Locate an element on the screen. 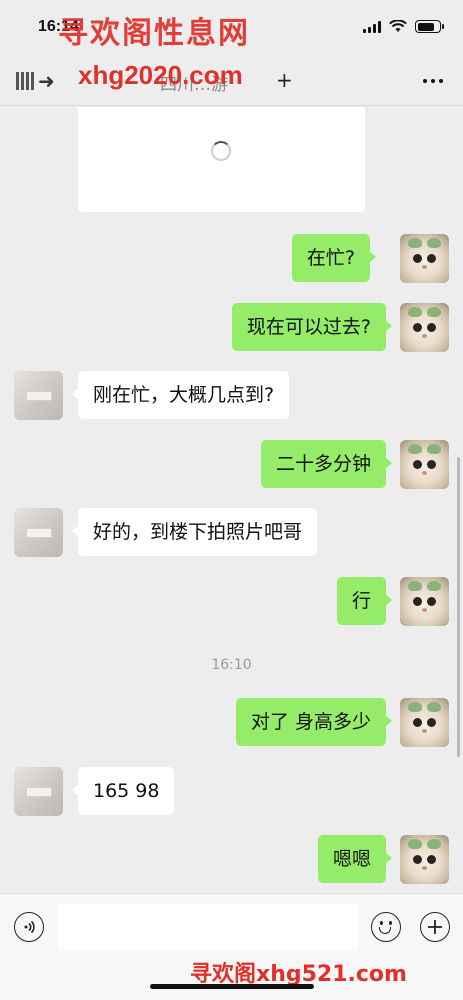 Image resolution: width=463 pixels, height=1000 pixels. message-bubble: 嗯嗯 is located at coordinates (355, 859).